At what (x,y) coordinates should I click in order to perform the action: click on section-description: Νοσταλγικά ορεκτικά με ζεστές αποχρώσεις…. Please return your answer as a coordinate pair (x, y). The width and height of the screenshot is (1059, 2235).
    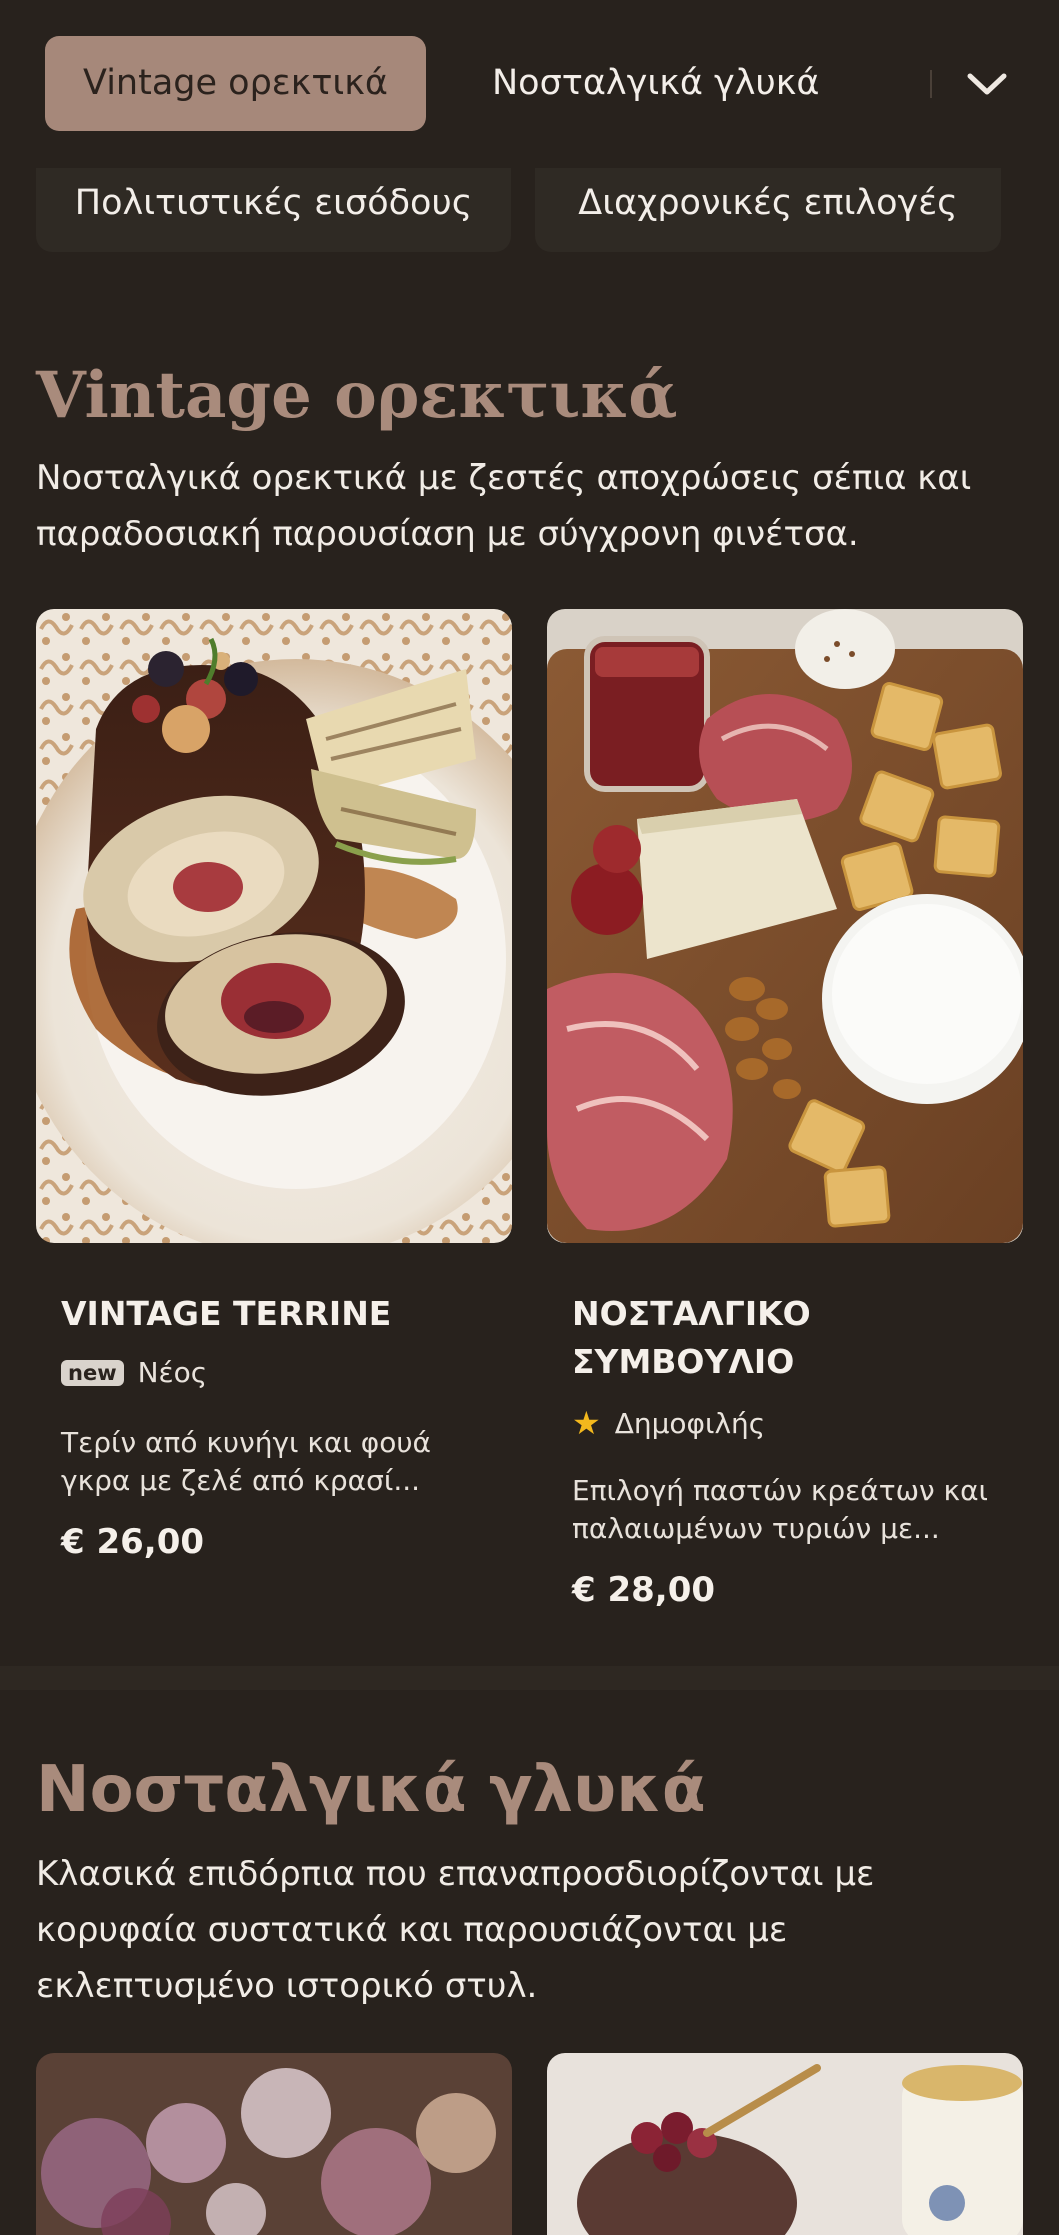
    Looking at the image, I should click on (504, 506).